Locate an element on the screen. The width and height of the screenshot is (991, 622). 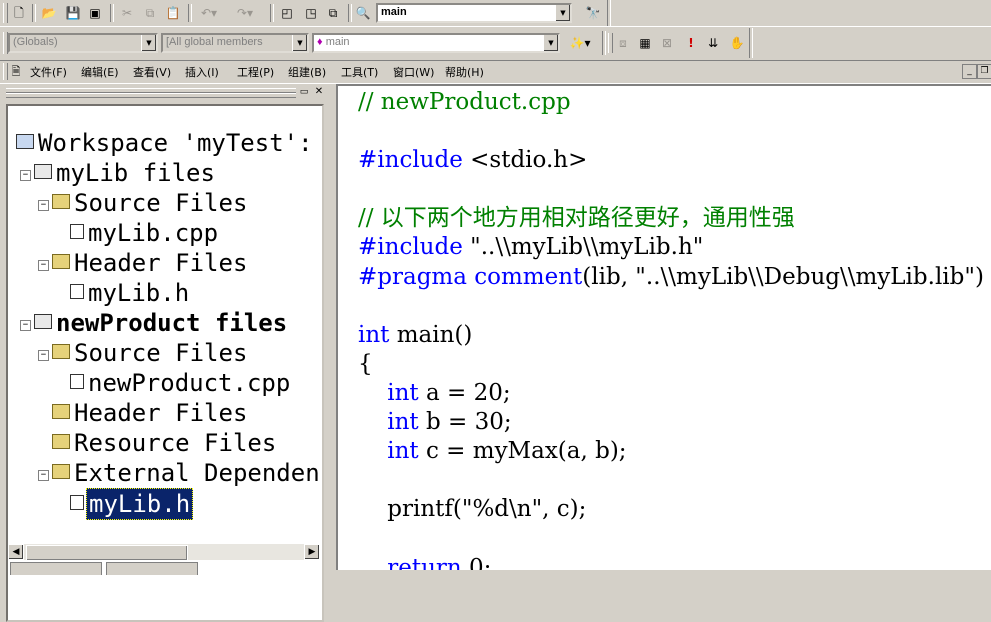
copy-icon: ⧉ is located at coordinates (150, 13).